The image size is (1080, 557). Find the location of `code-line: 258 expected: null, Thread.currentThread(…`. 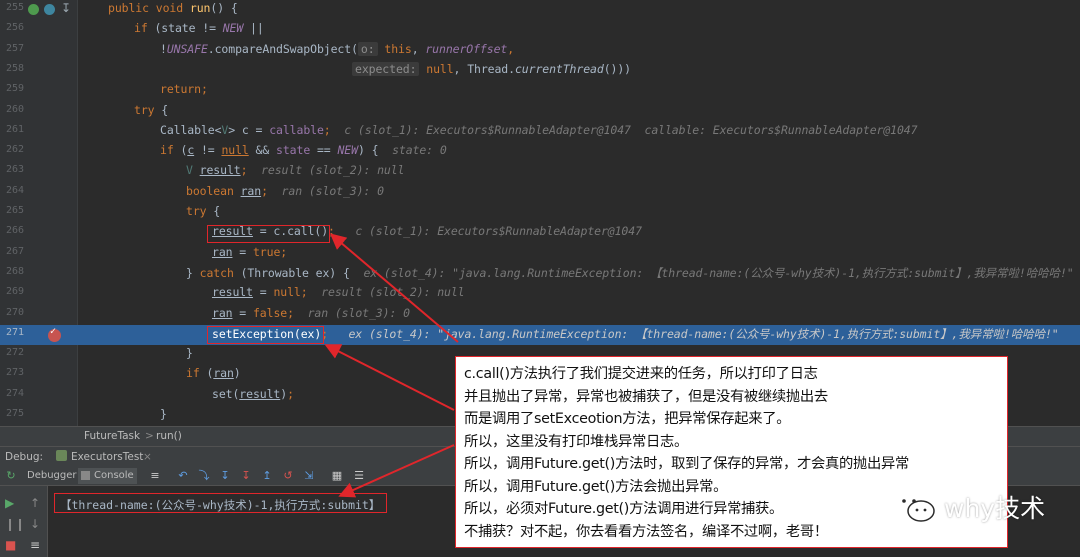

code-line: 258 expected: null, Thread.currentThread(… is located at coordinates (540, 71).